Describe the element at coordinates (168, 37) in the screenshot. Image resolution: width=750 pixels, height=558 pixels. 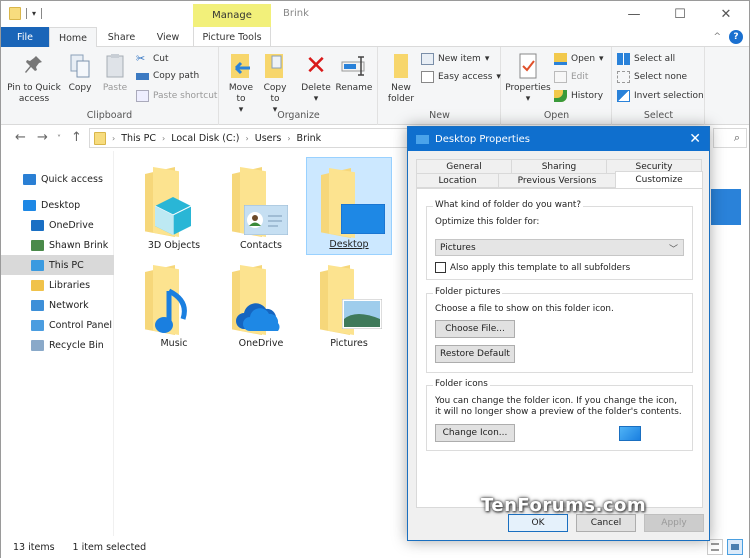
I see `tab-view: View` at that location.